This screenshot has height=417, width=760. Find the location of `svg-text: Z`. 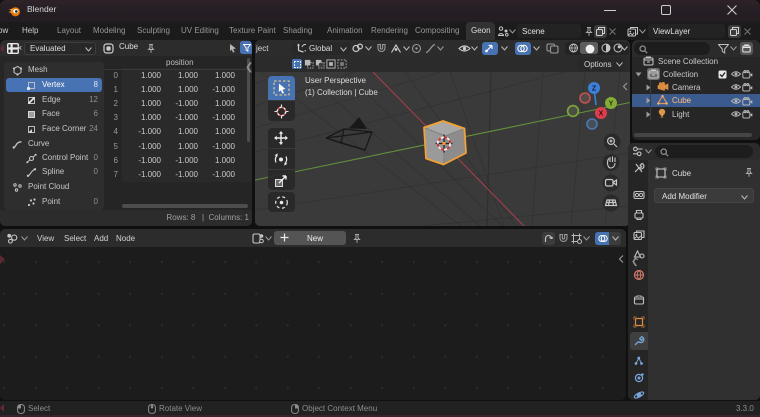

svg-text: Z is located at coordinates (594, 89).